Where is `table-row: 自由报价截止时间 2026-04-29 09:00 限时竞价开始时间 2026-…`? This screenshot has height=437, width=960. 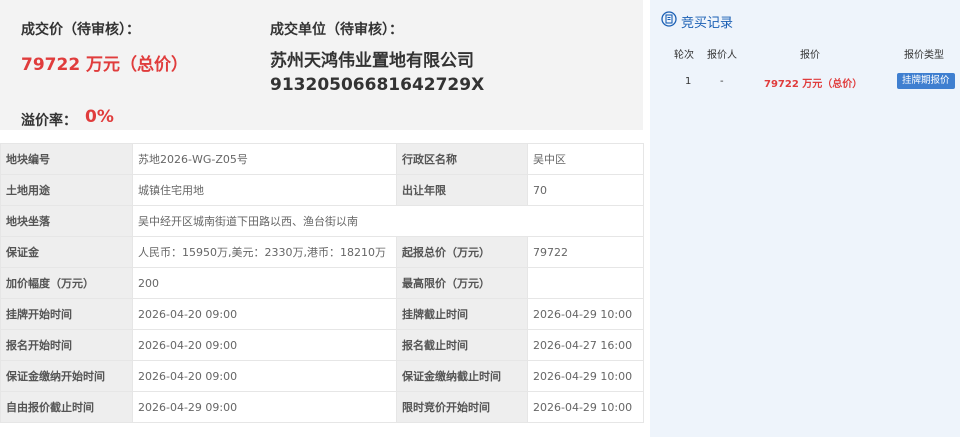
table-row: 自由报价截止时间 2026-04-29 09:00 限时竞价开始时间 2026-… is located at coordinates (322, 407).